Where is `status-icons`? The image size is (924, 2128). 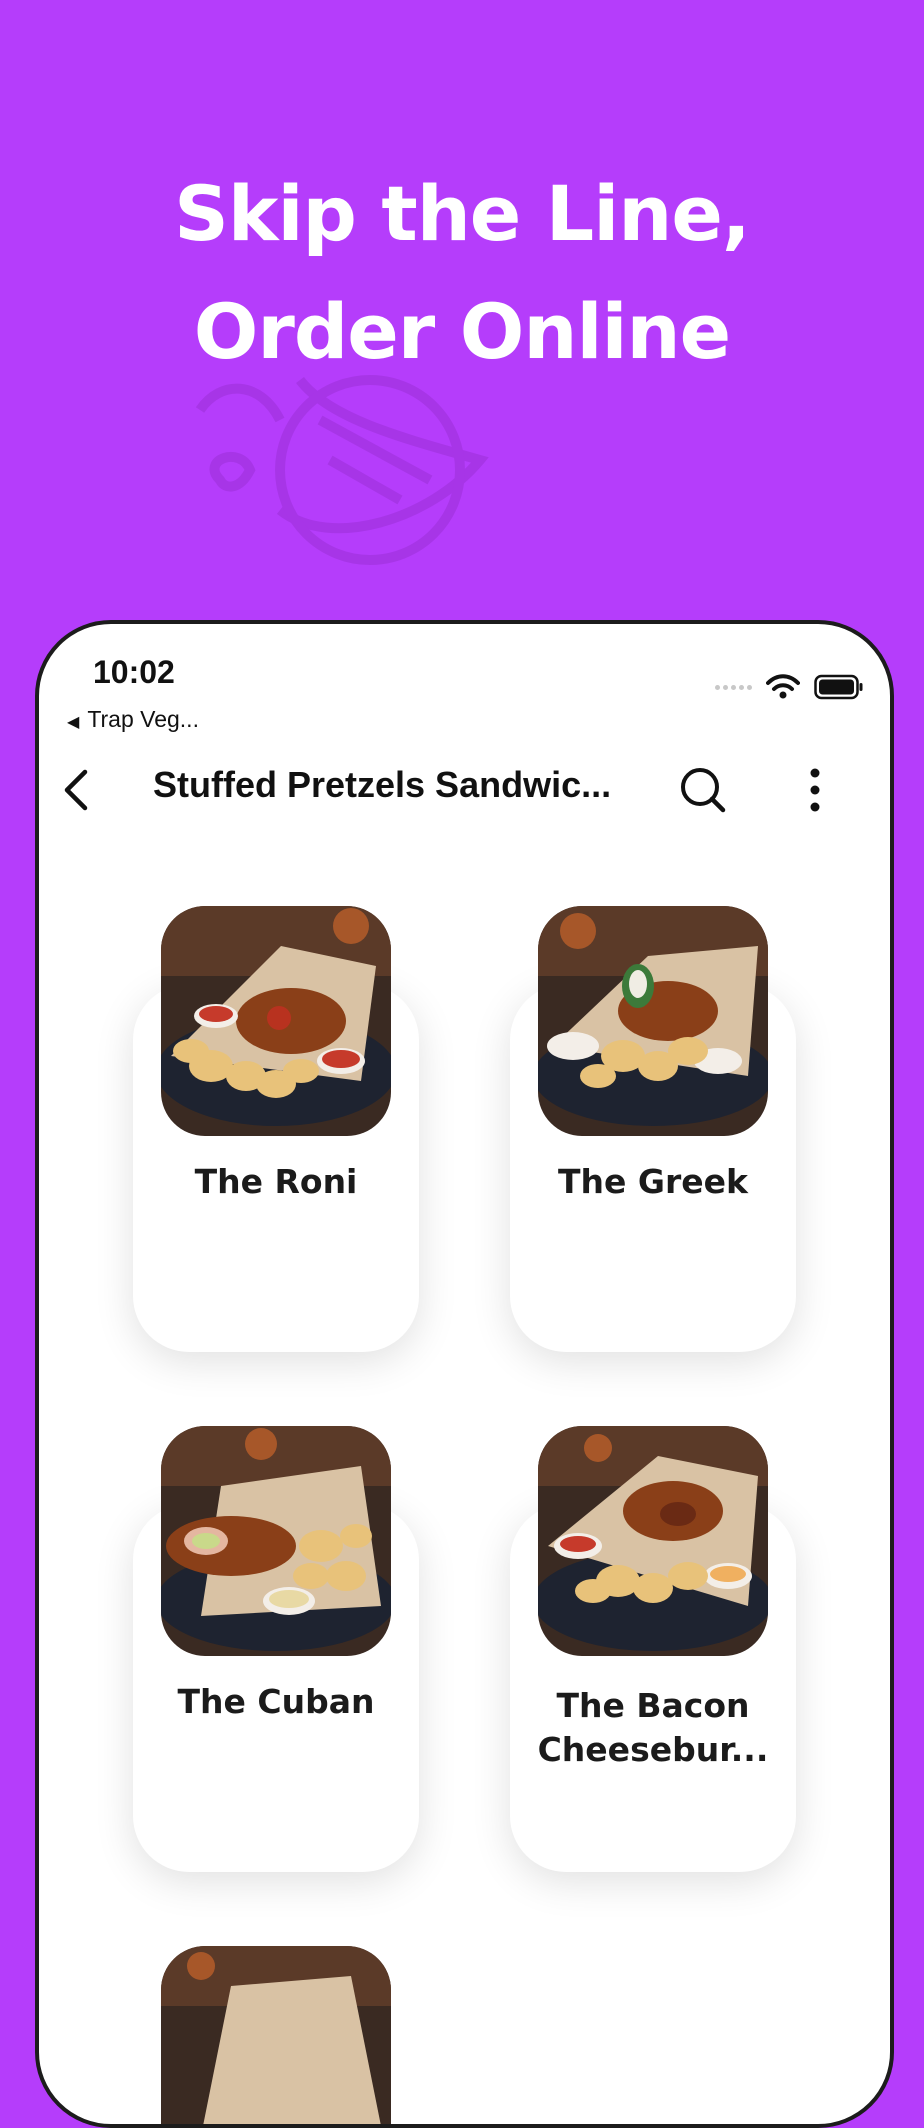
status-icons is located at coordinates (789, 687).